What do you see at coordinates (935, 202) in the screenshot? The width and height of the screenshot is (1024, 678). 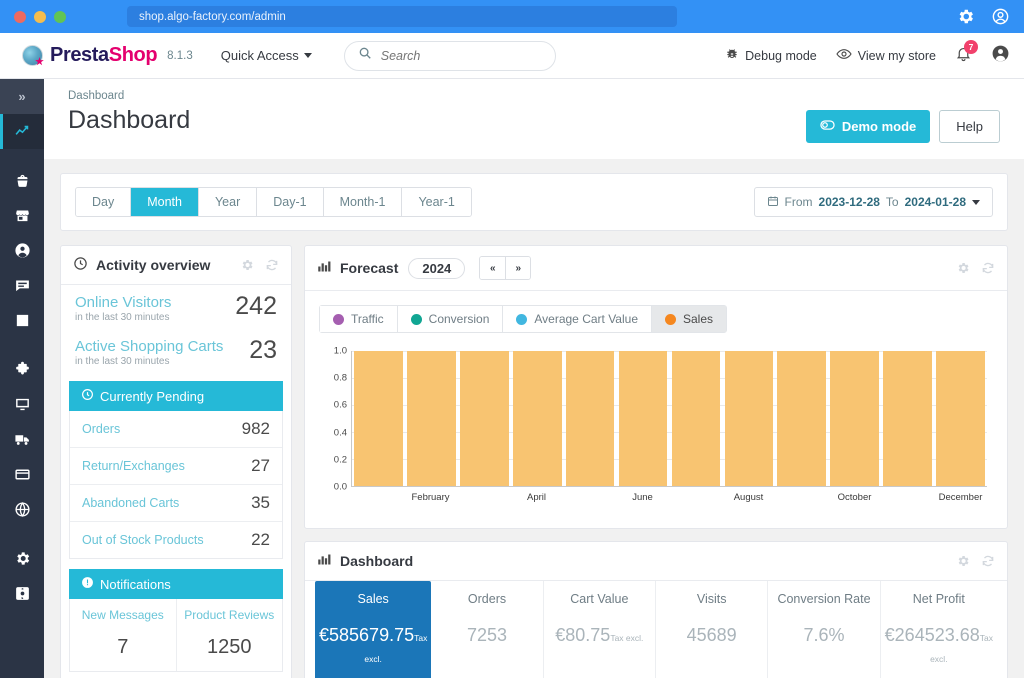 I see `range-to-date: 2024-01-28` at bounding box center [935, 202].